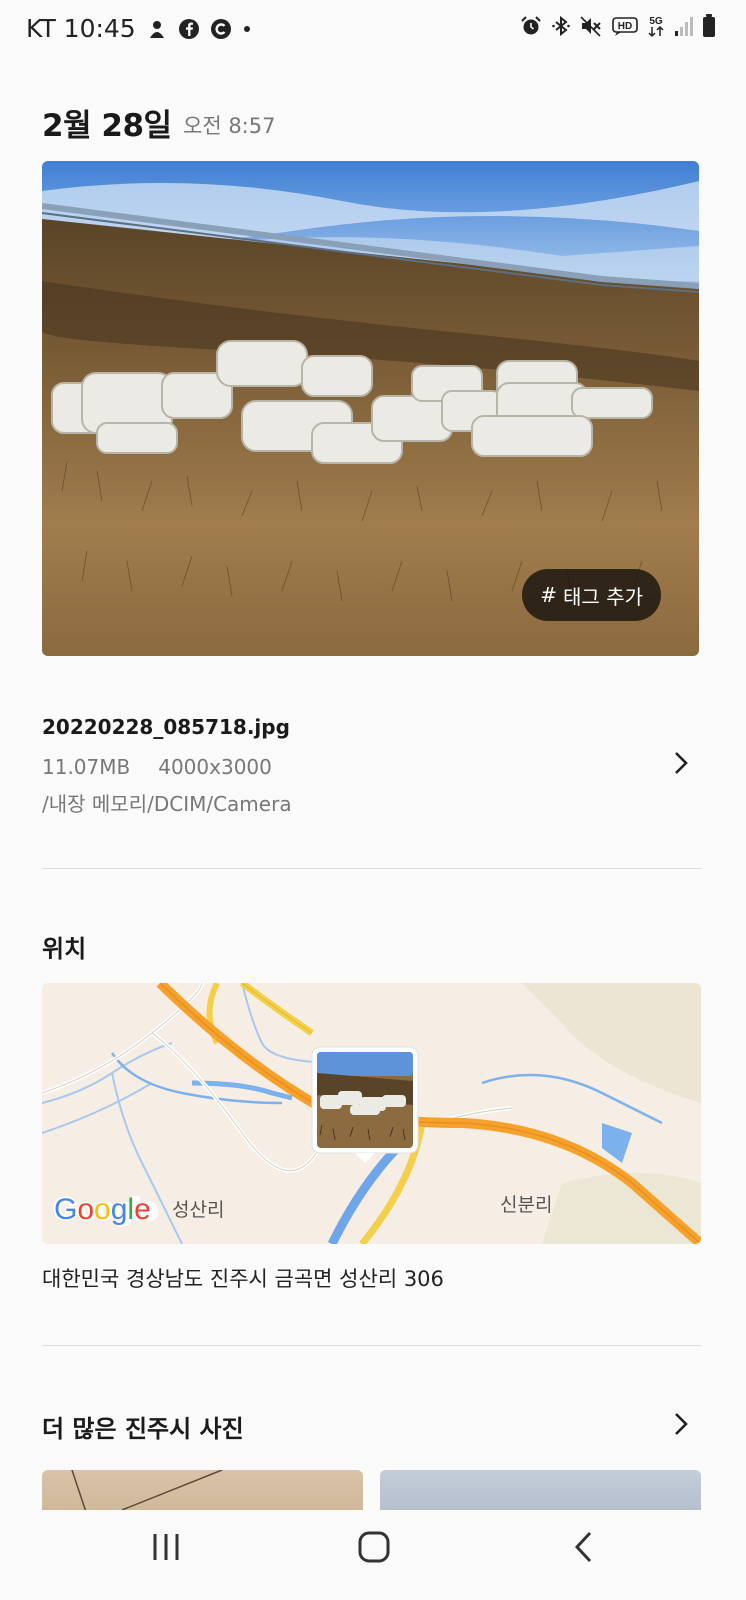 Image resolution: width=746 pixels, height=1600 pixels. I want to click on more-photos-strip, so click(371, 1490).